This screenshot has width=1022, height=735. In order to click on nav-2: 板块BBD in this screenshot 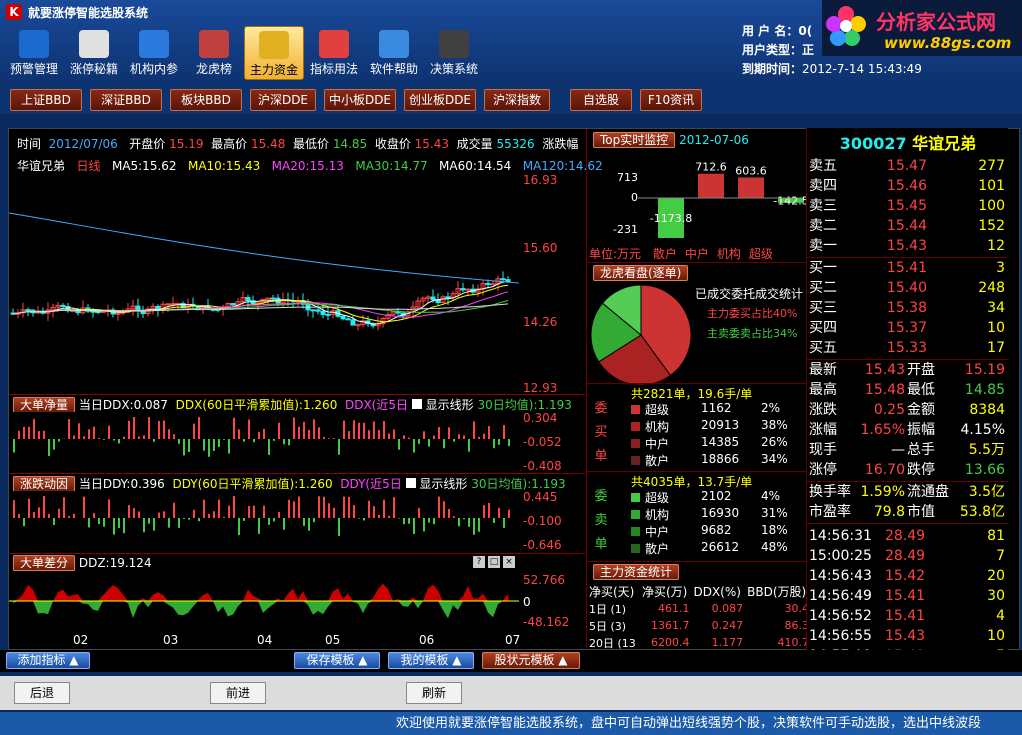, I will do `click(206, 100)`.